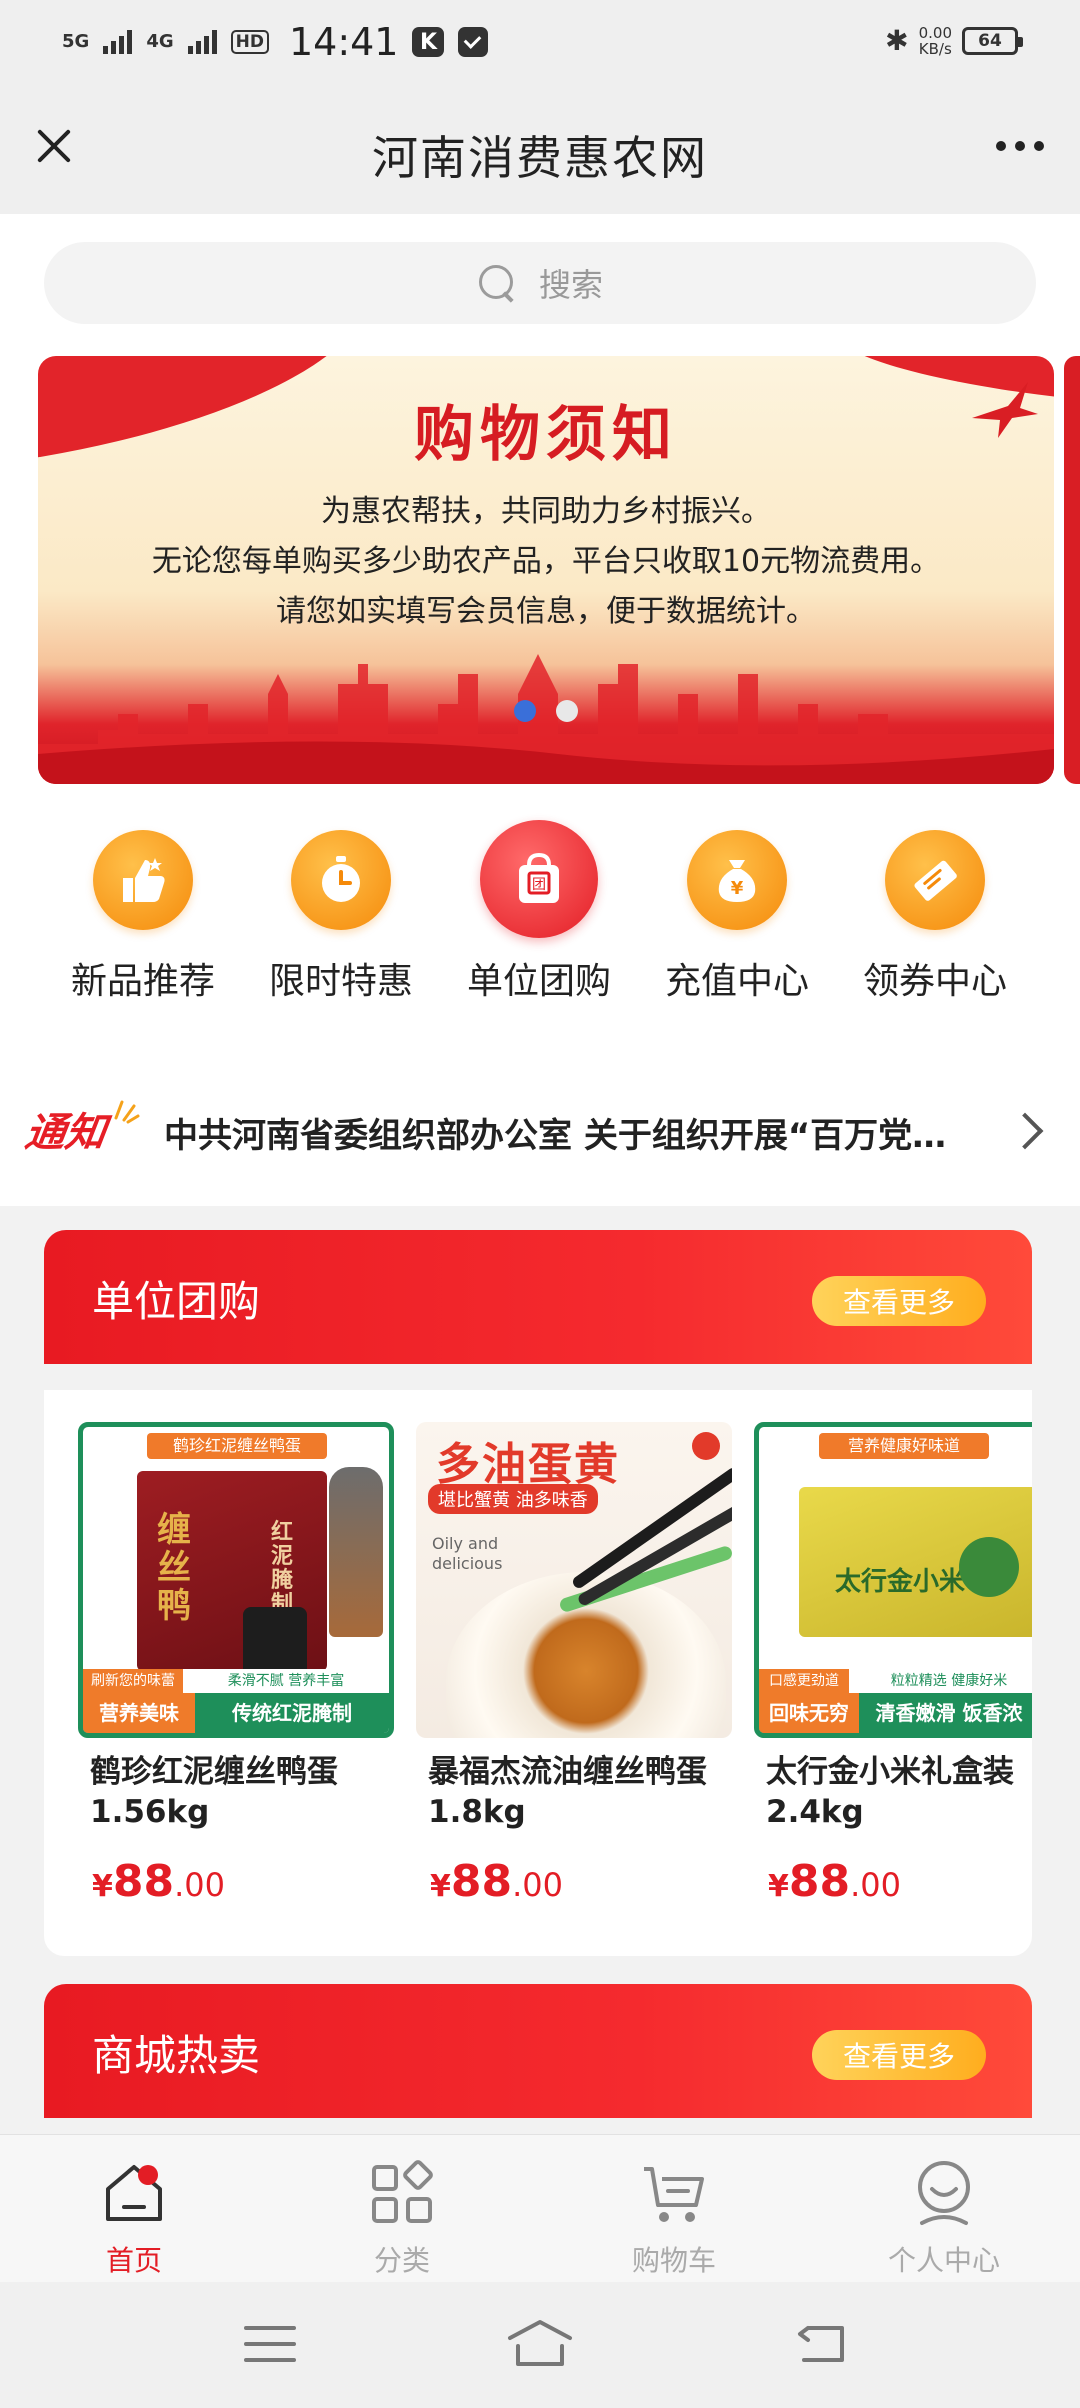  I want to click on product-name: 鹤珍红泥缠丝鸭蛋1.56kg, so click(214, 1792).